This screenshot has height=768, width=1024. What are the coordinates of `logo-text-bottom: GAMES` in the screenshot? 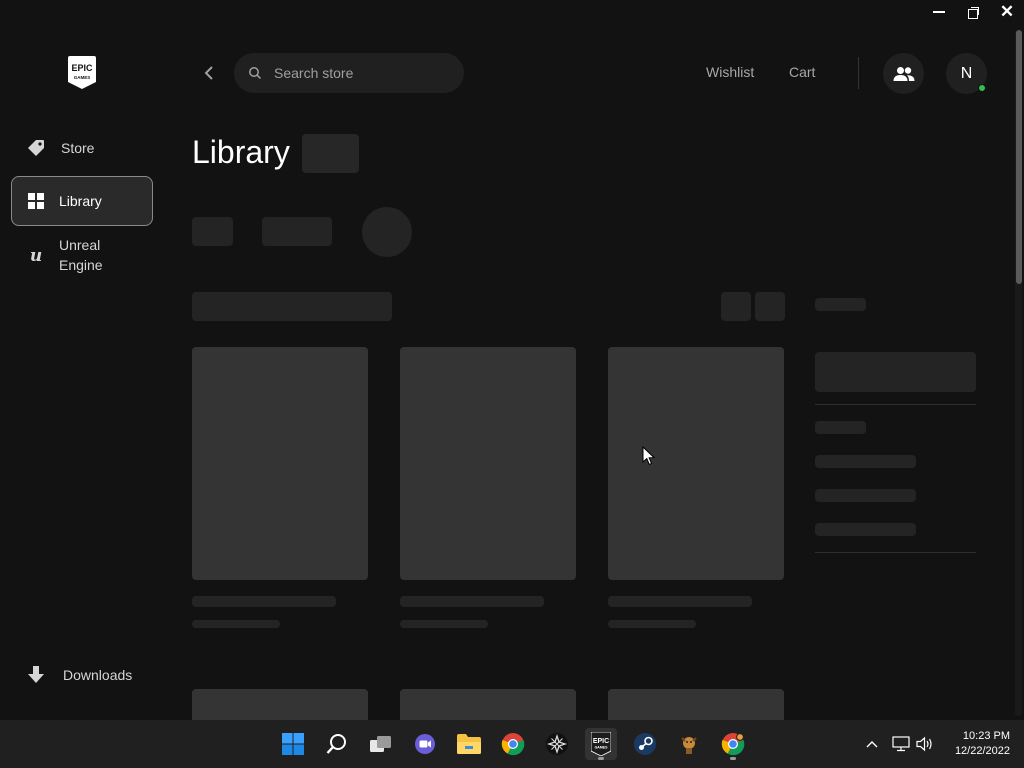 It's located at (82, 77).